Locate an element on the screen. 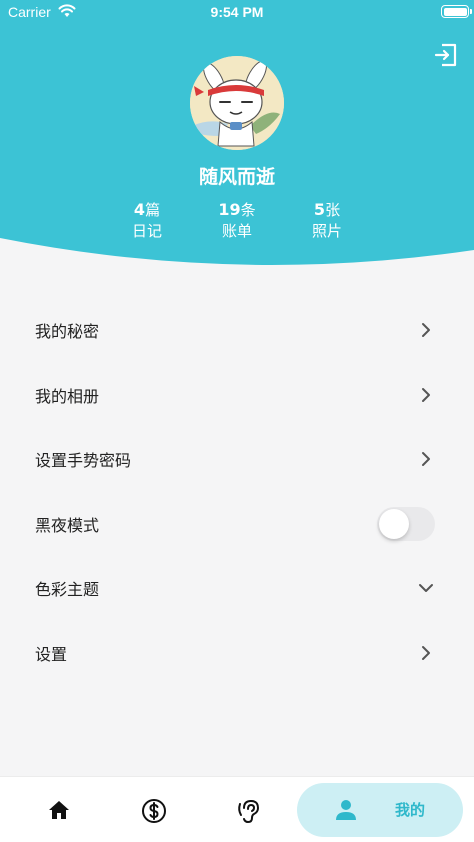 Image resolution: width=474 pixels, height=842 pixels. dark-mode-toggle is located at coordinates (406, 523).